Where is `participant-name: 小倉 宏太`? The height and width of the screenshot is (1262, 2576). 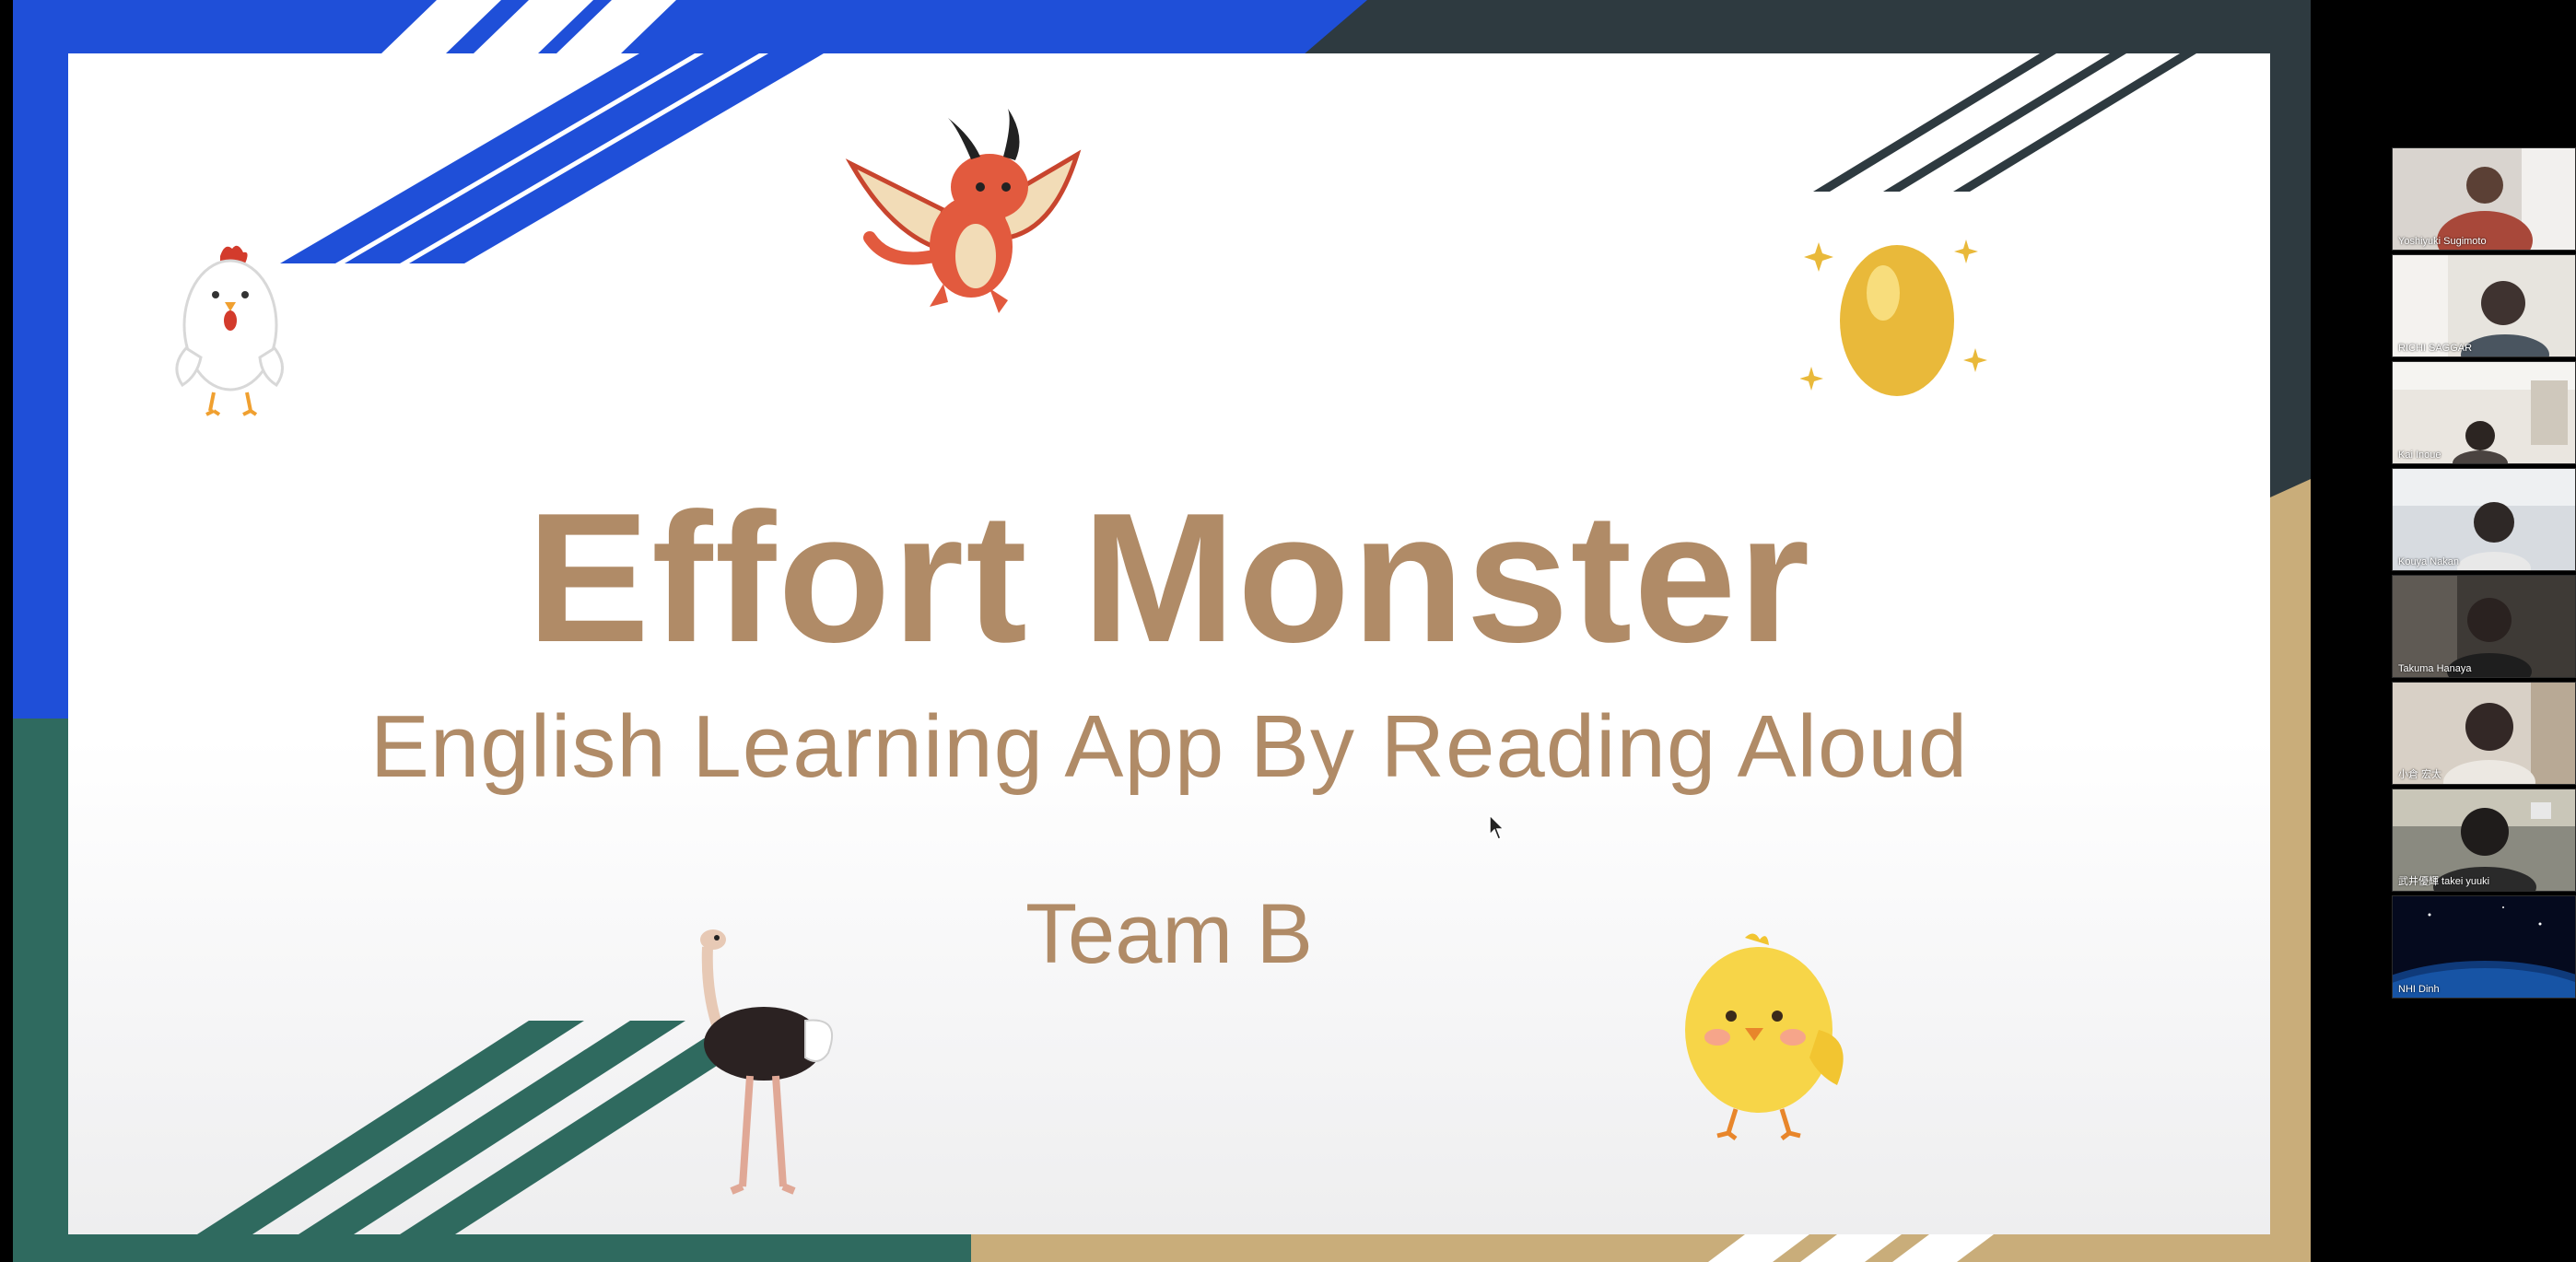 participant-name: 小倉 宏太 is located at coordinates (2420, 774).